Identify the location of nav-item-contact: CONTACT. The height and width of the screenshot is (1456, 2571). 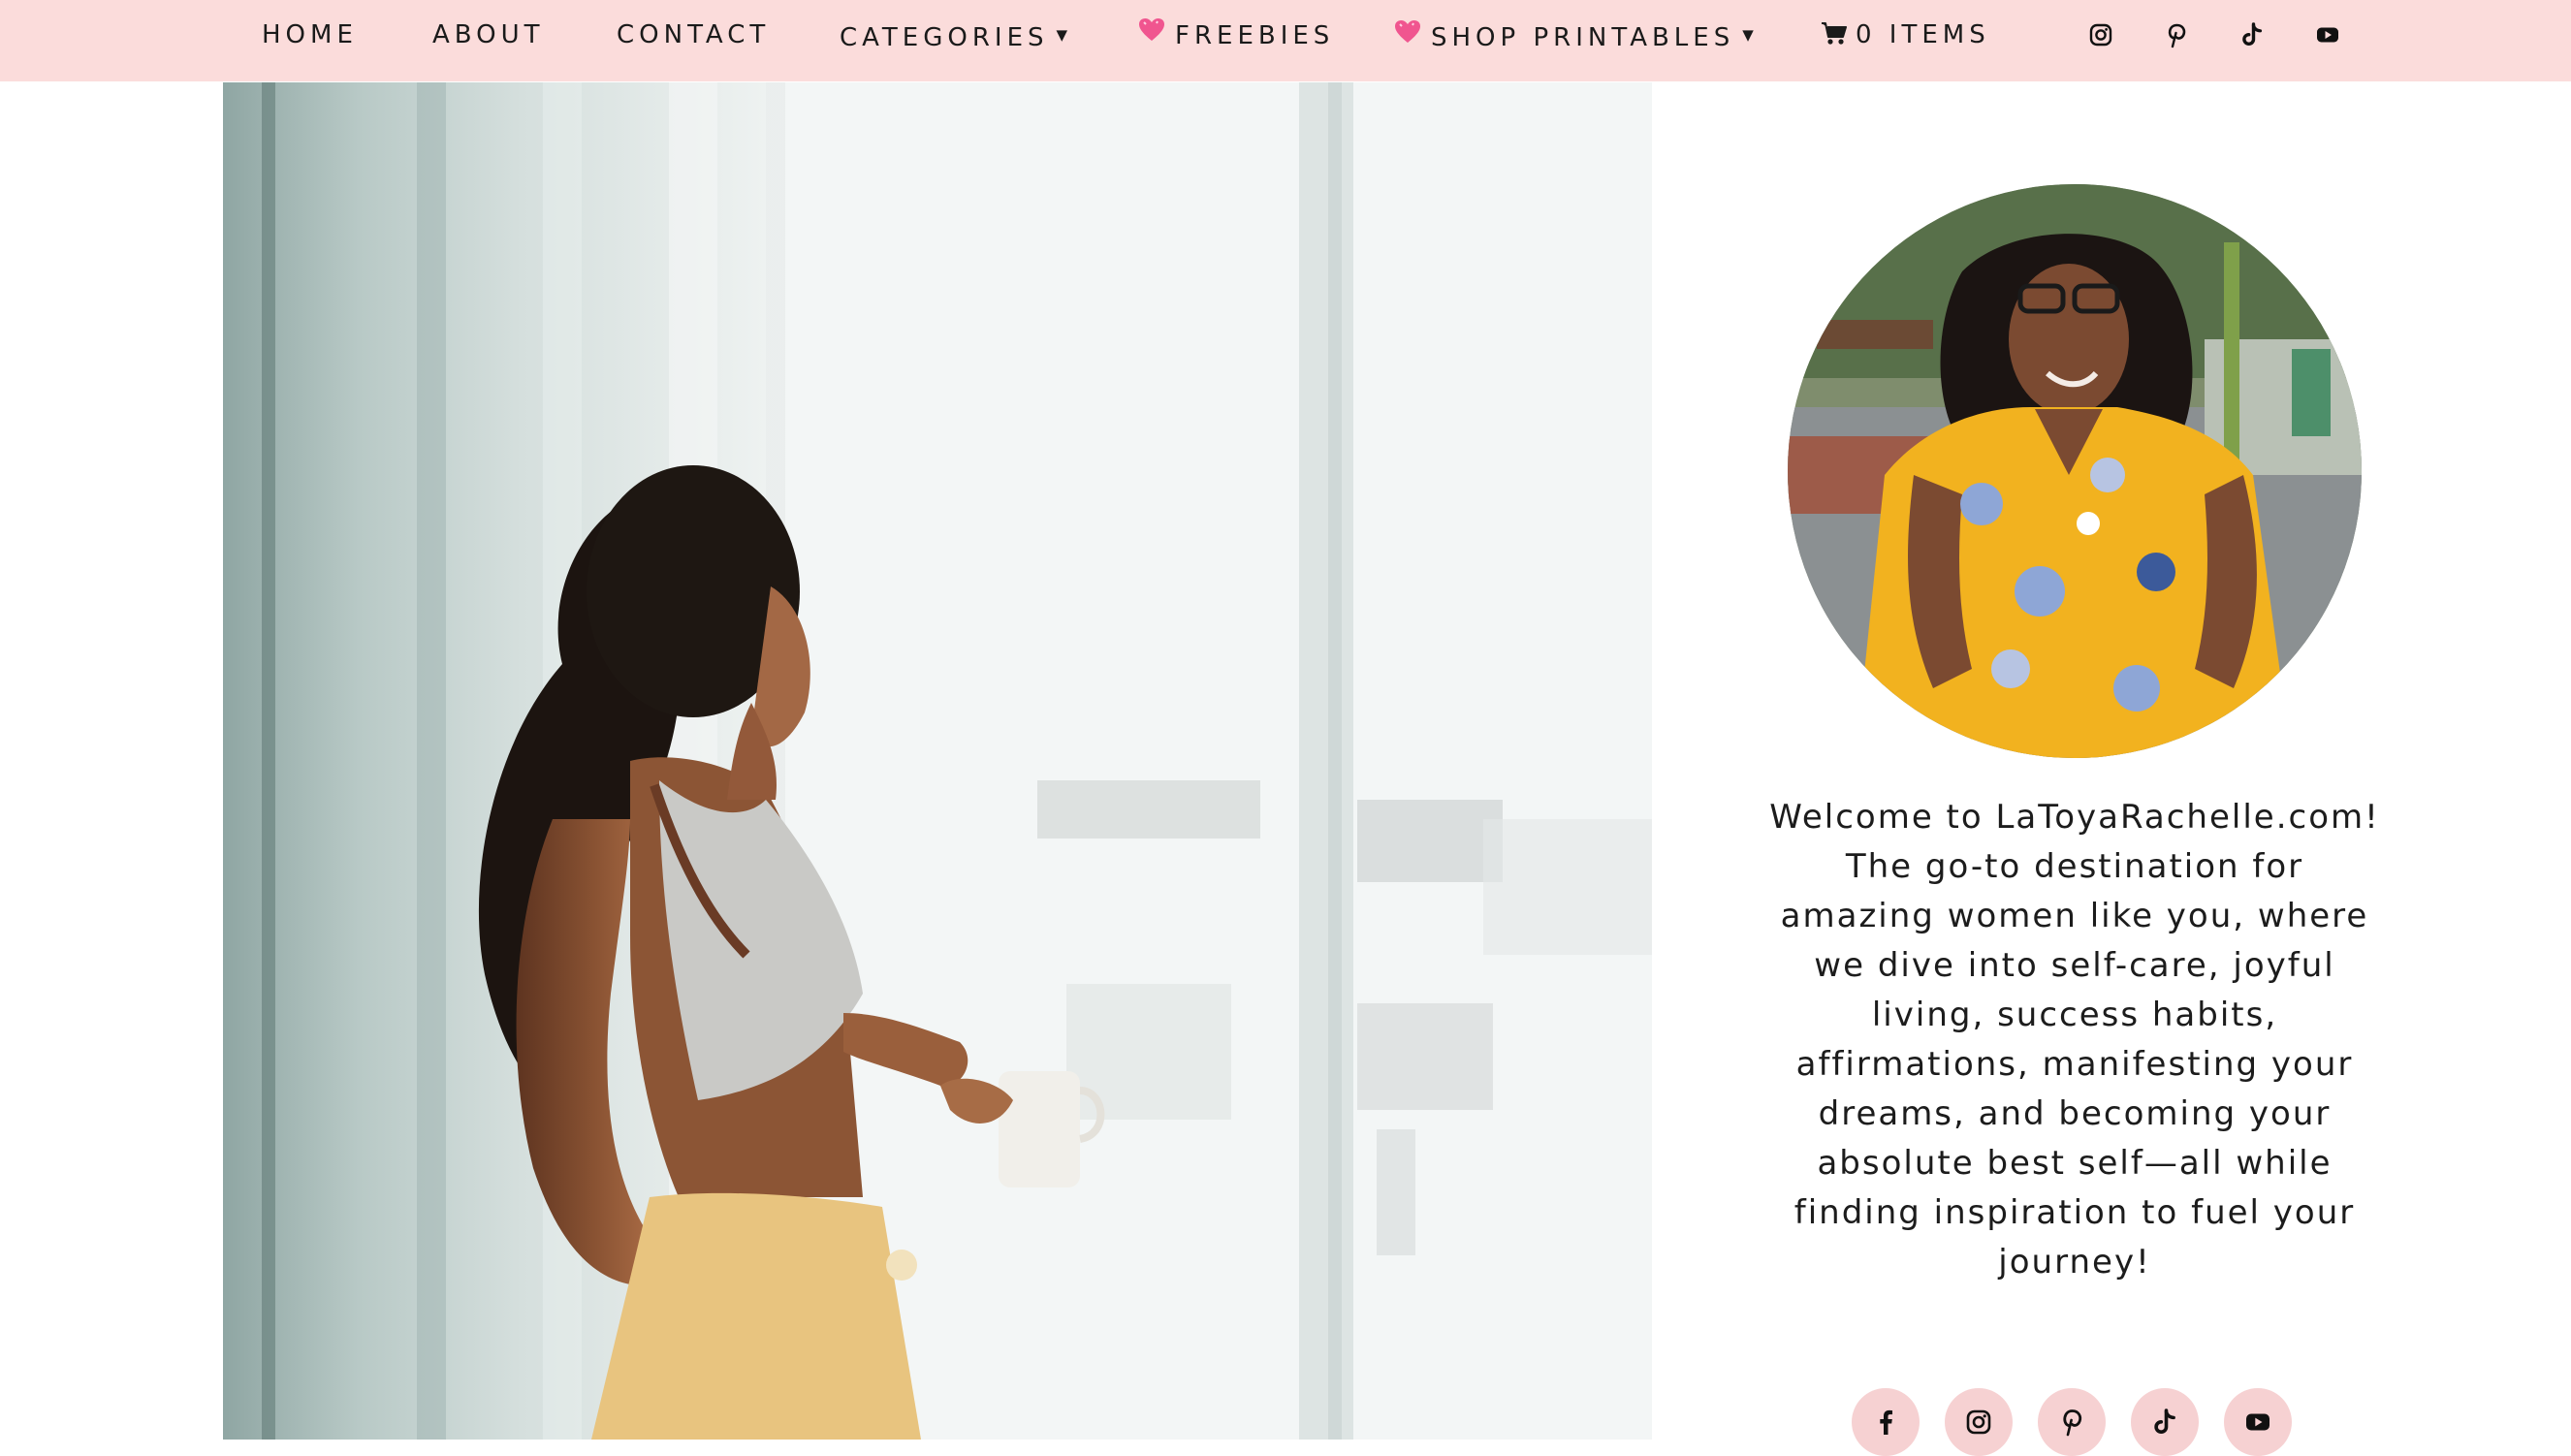
(693, 35).